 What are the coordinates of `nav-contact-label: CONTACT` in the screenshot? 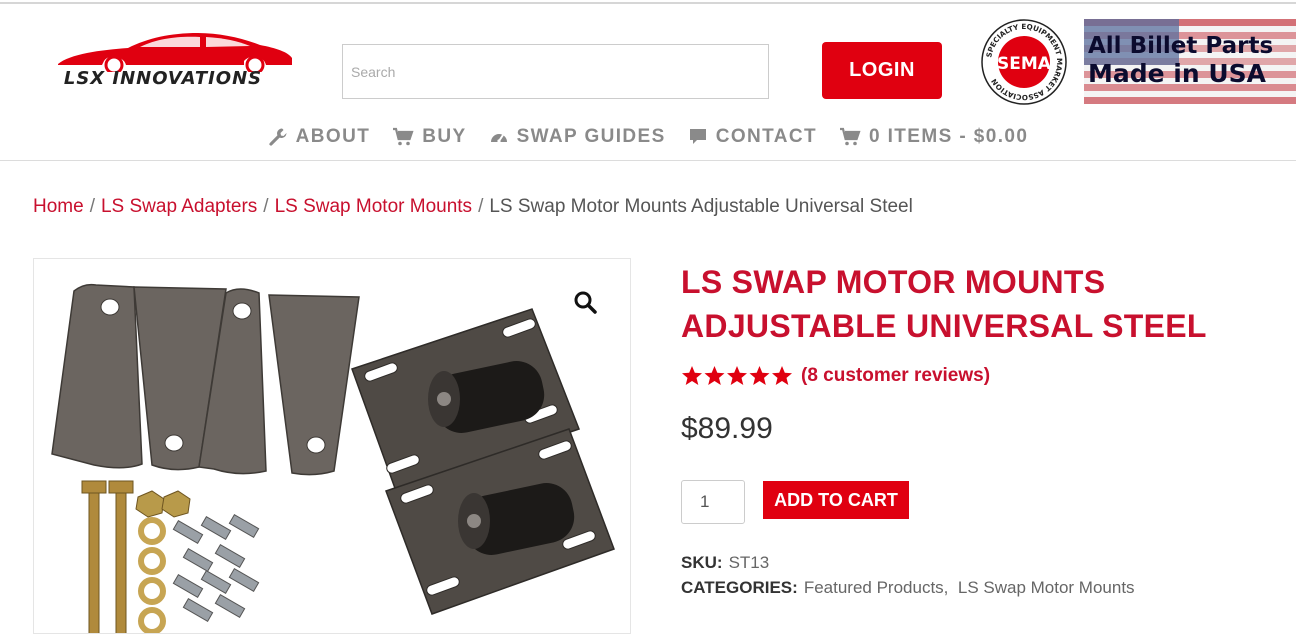 It's located at (766, 136).